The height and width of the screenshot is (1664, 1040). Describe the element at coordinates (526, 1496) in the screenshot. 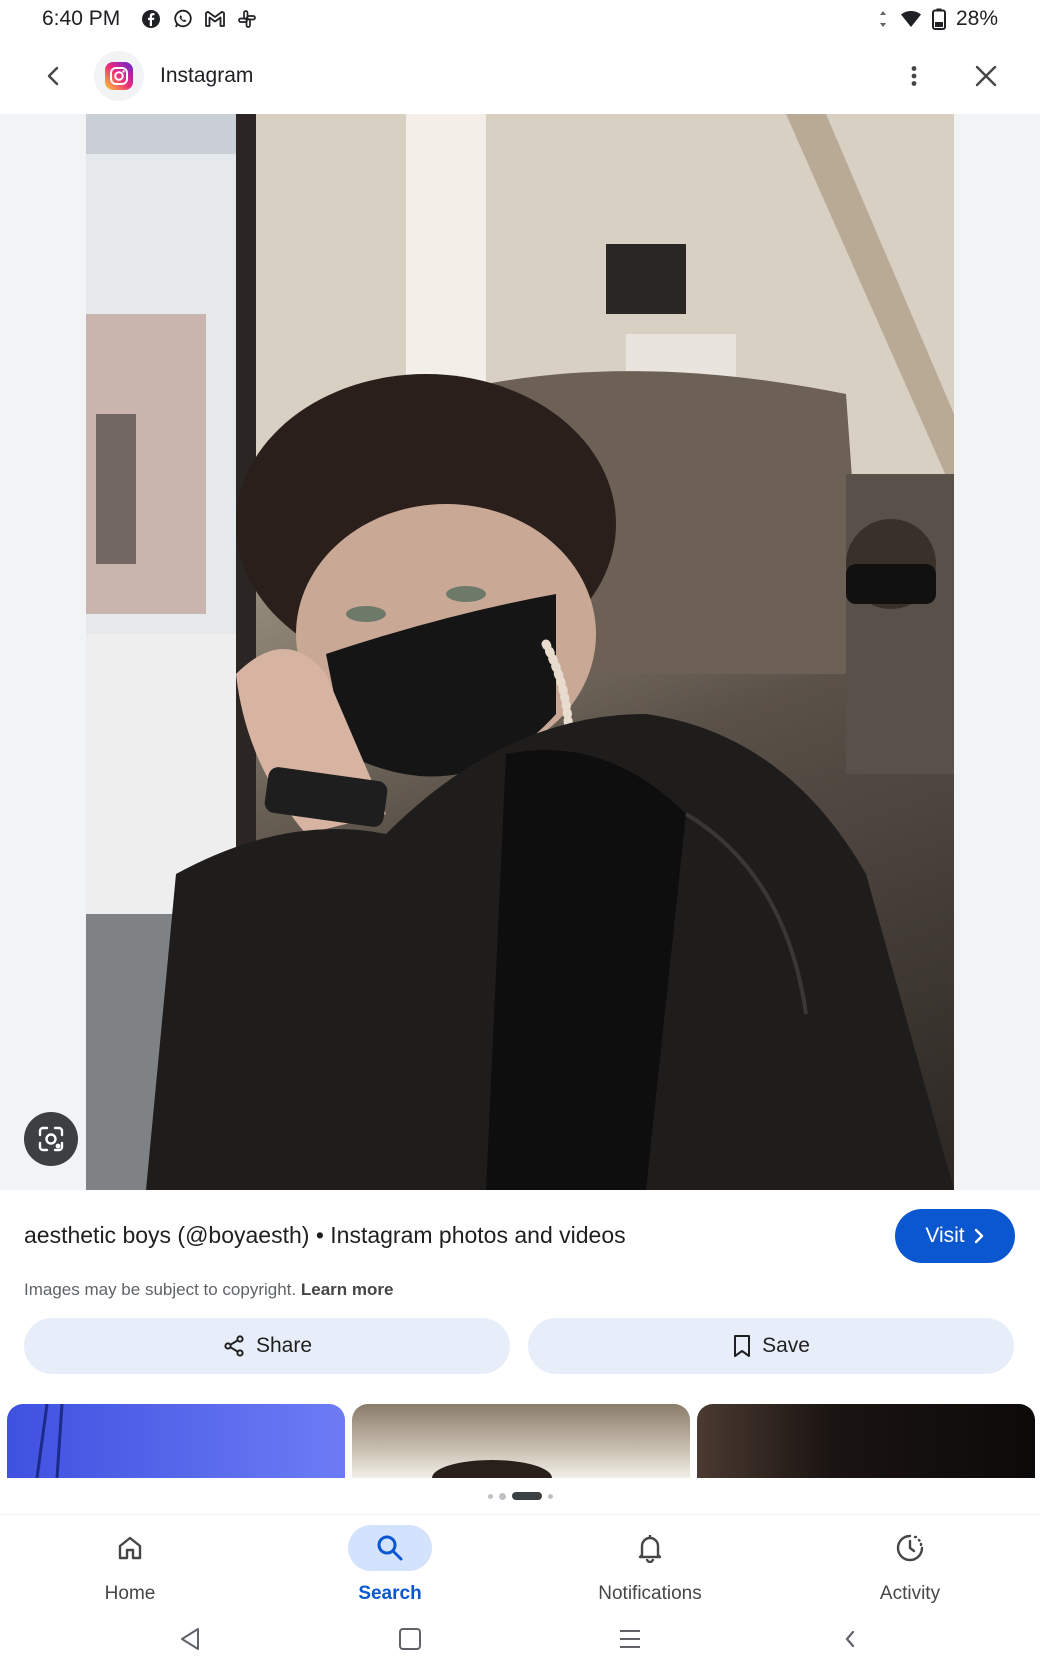

I see `carousel-dot-active` at that location.